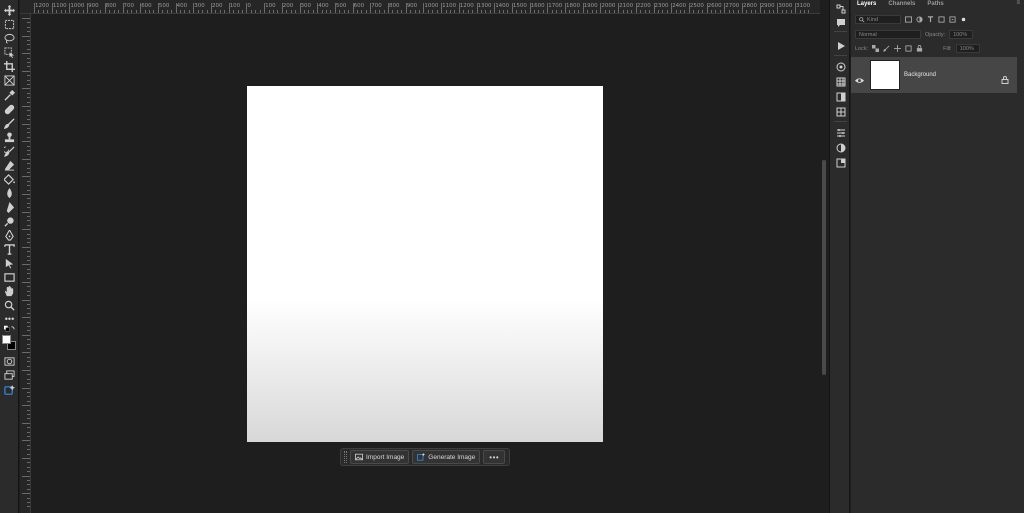 The width and height of the screenshot is (1024, 513). Describe the element at coordinates (963, 19) in the screenshot. I see `filter-toggle-icon` at that location.